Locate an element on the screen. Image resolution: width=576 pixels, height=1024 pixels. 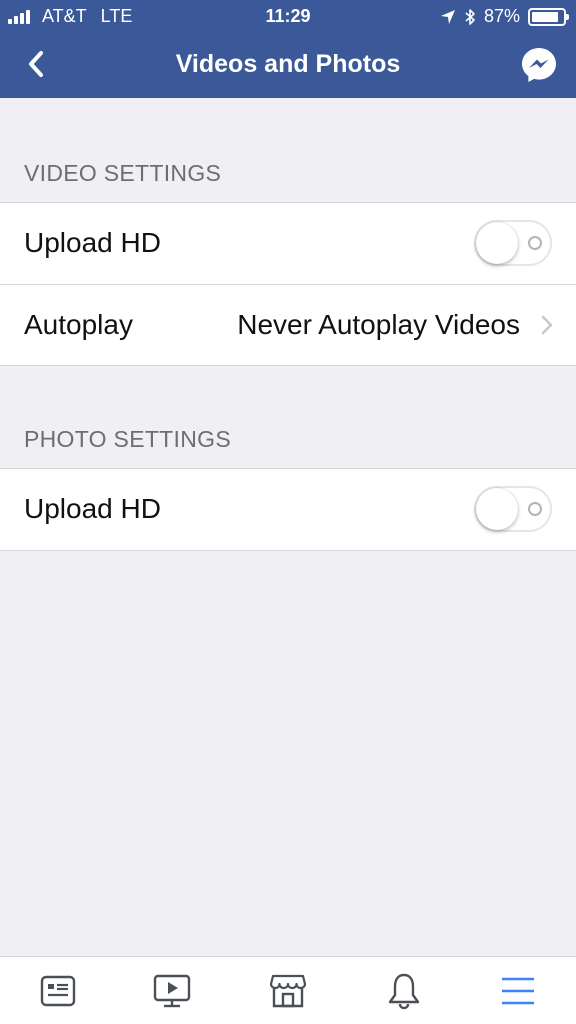
bluetooth-icon is located at coordinates (470, 16).